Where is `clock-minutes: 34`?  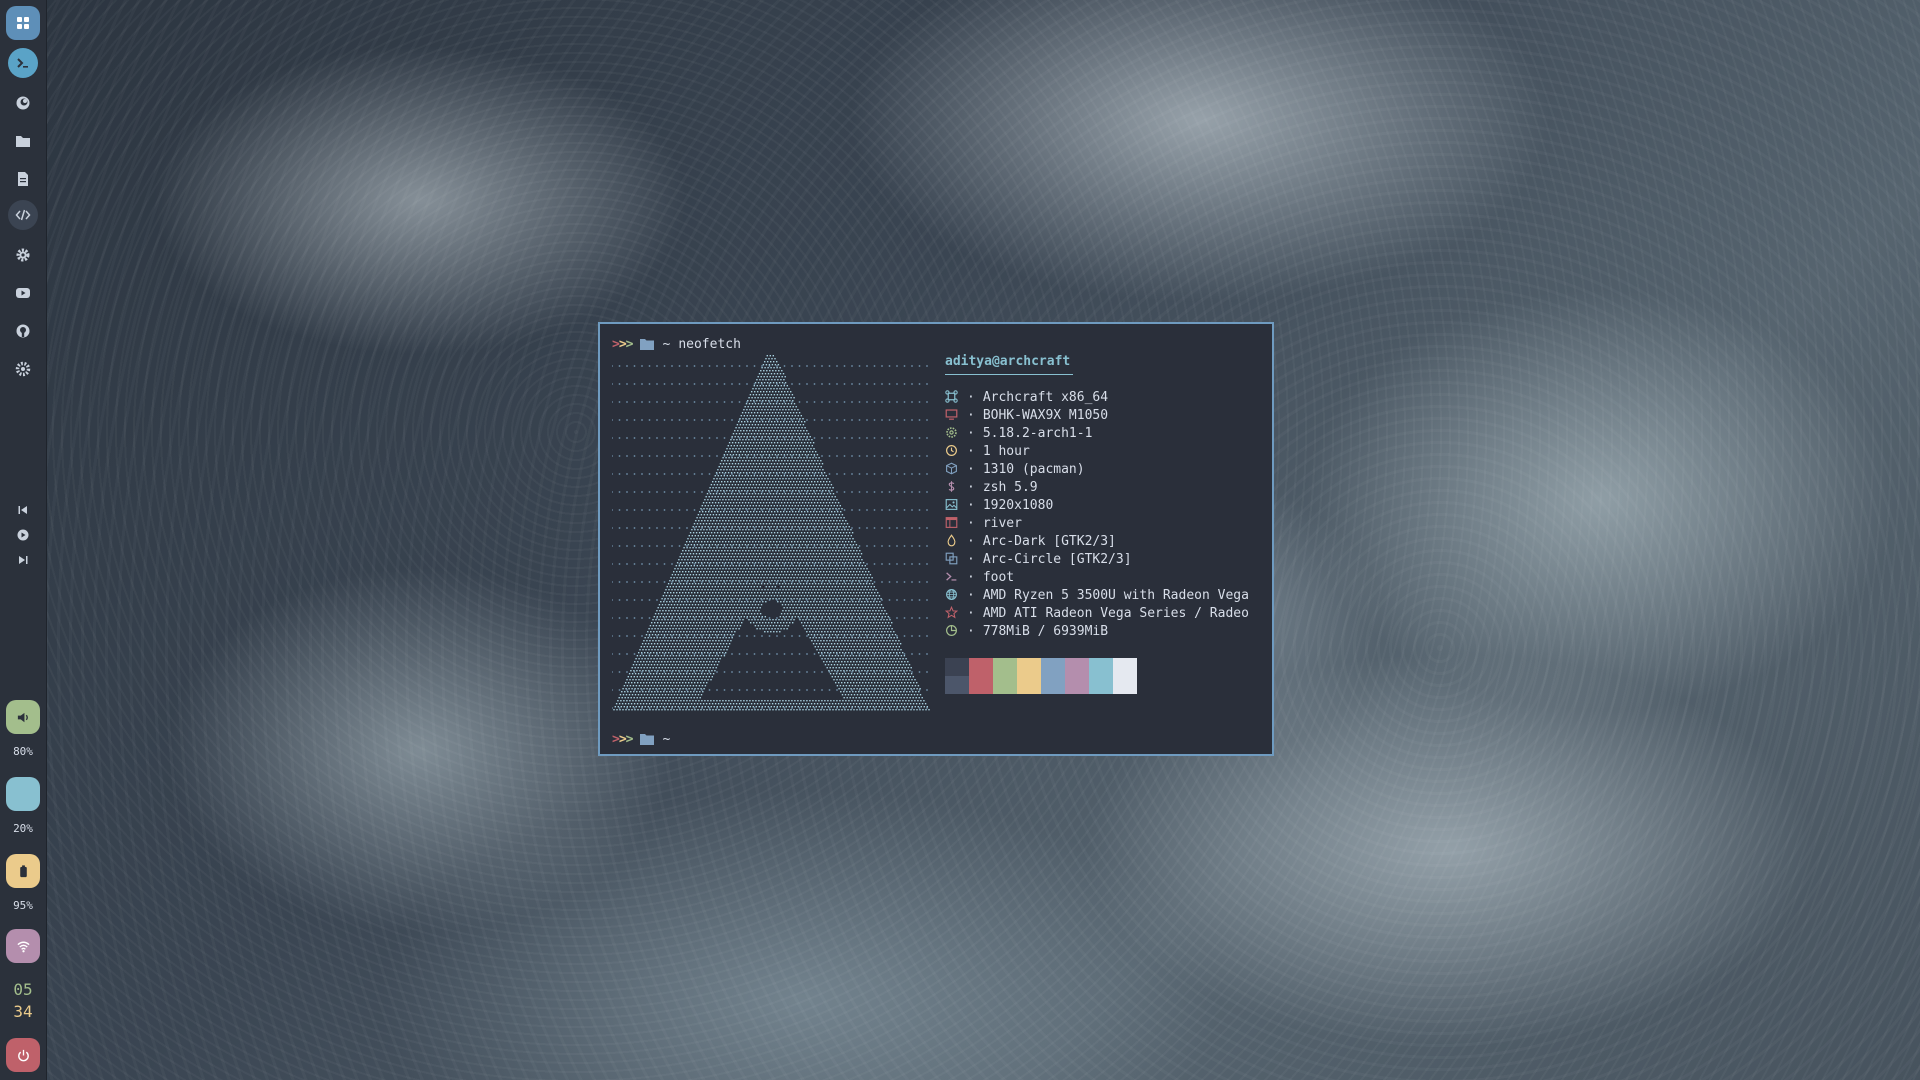
clock-minutes: 34 is located at coordinates (23, 1011).